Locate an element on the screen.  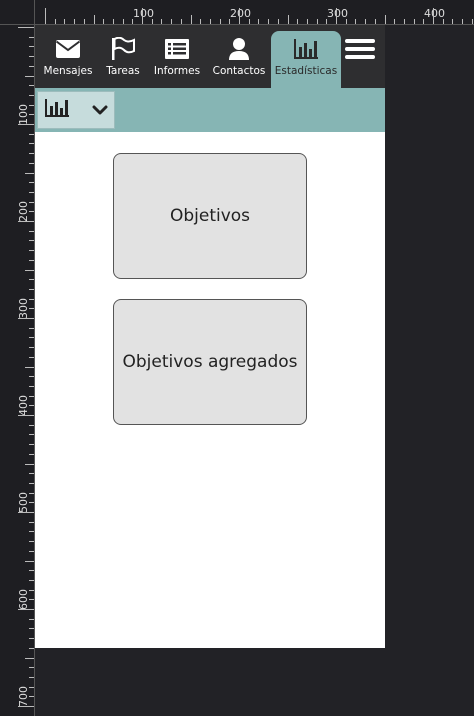
tab-estadisticas: Estadísticas is located at coordinates (306, 59).